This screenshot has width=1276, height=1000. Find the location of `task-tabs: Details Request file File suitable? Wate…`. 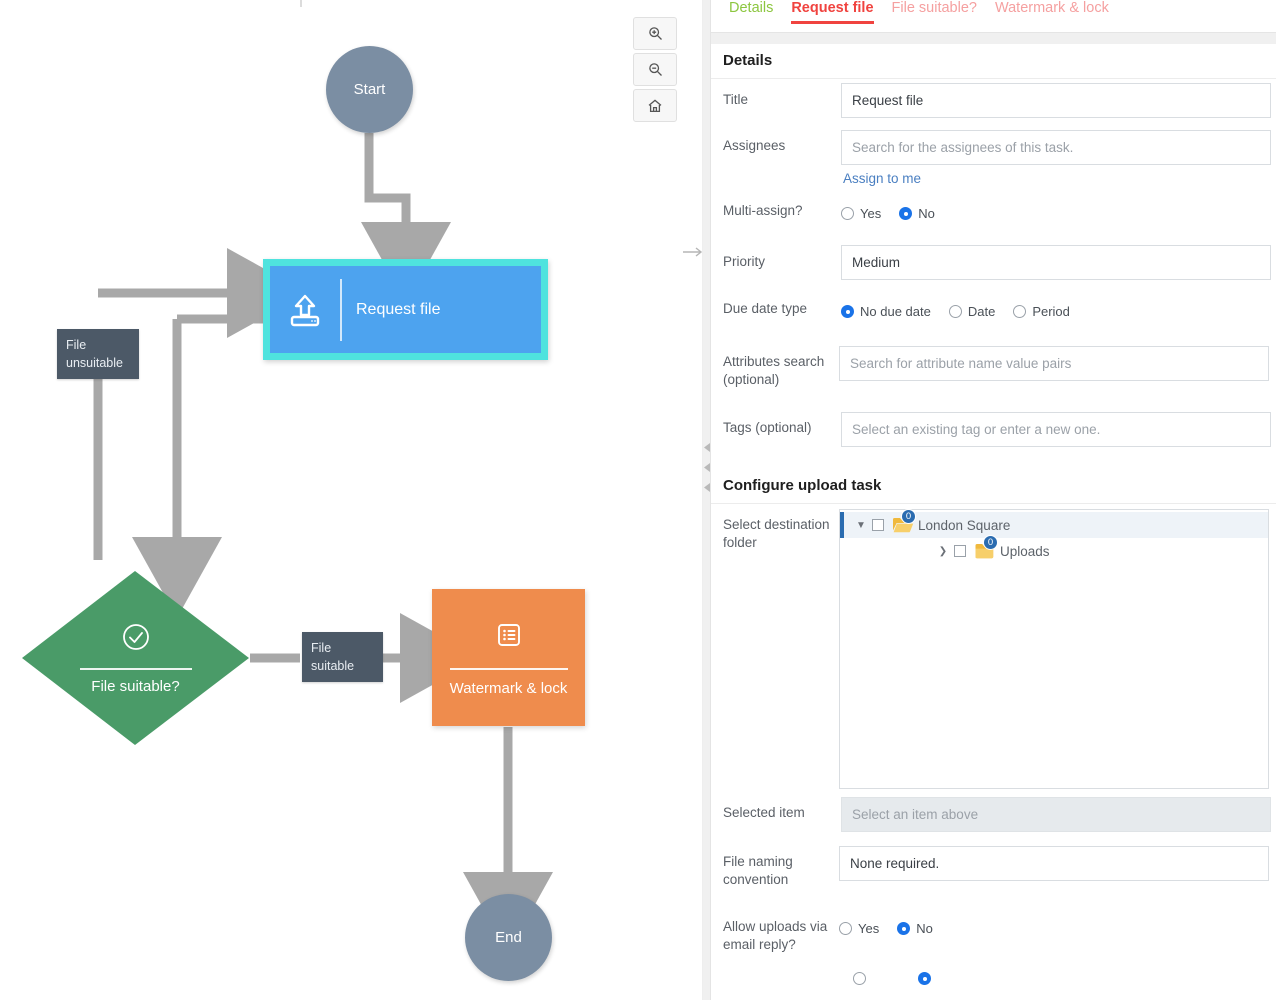

task-tabs: Details Request file File suitable? Wate… is located at coordinates (993, 16).